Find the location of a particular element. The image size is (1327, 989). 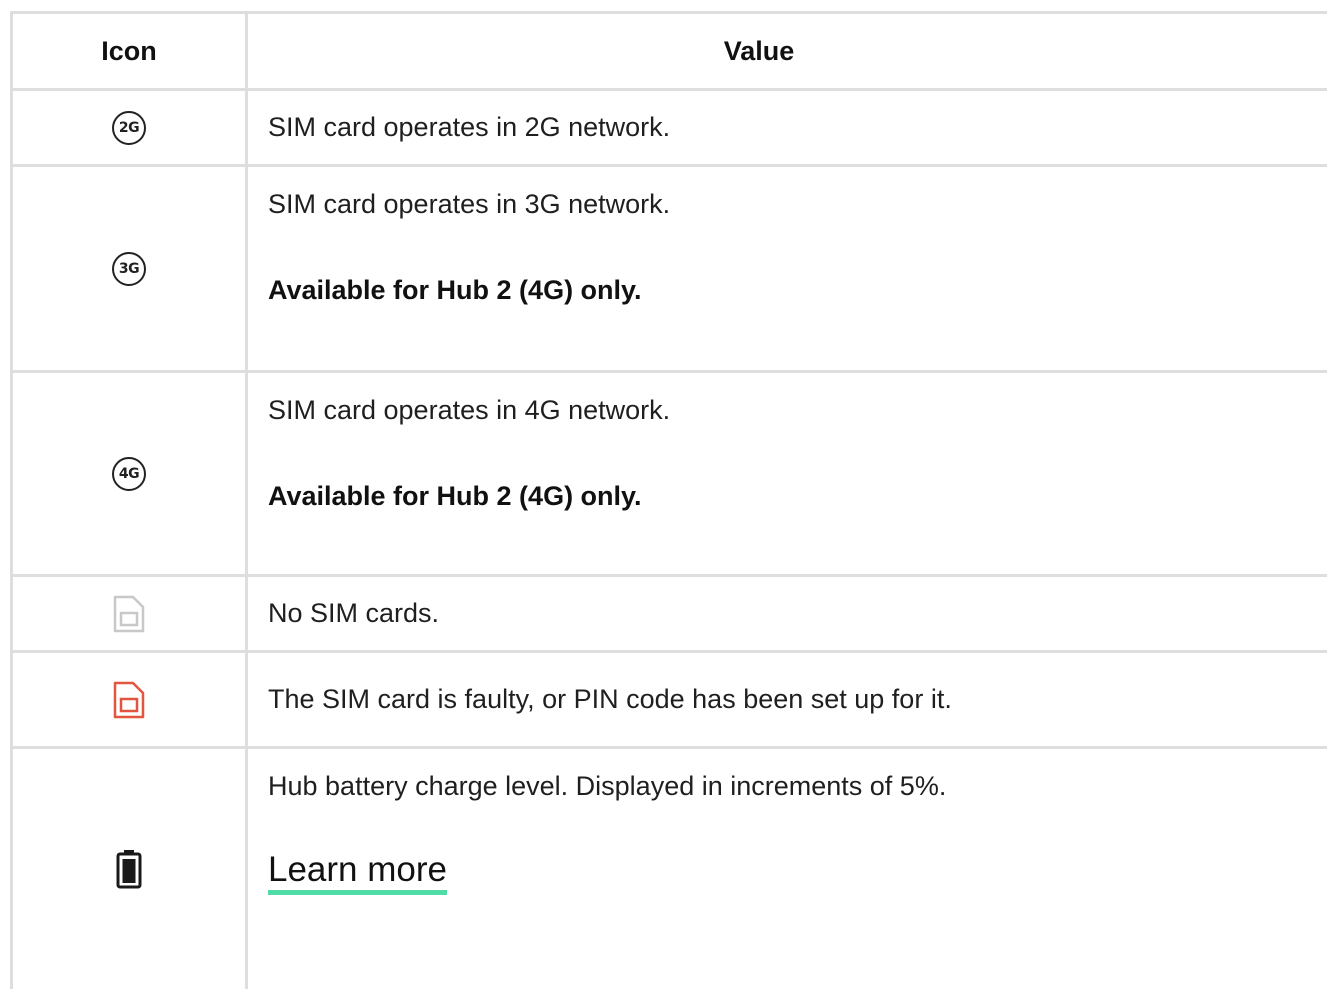

icon-cell: 3G is located at coordinates (130, 268).